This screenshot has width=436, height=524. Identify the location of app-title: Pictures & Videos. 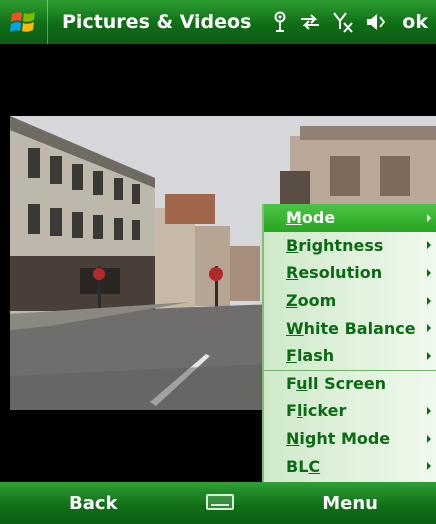
(157, 22).